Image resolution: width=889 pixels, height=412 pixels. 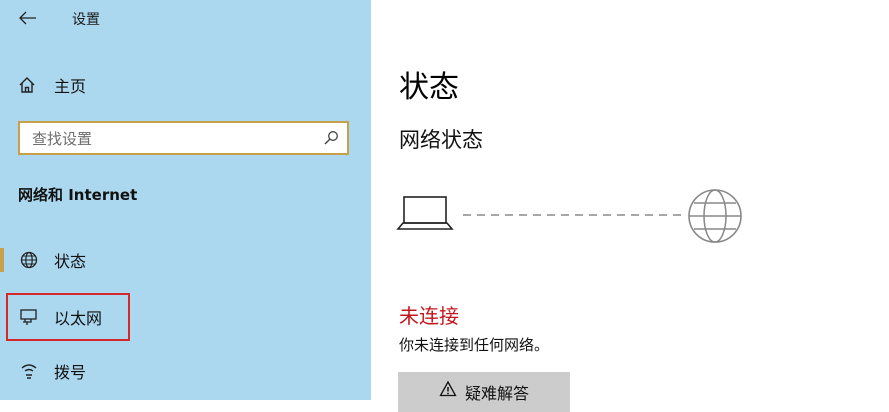 What do you see at coordinates (29, 371) in the screenshot?
I see `dialup-icon` at bounding box center [29, 371].